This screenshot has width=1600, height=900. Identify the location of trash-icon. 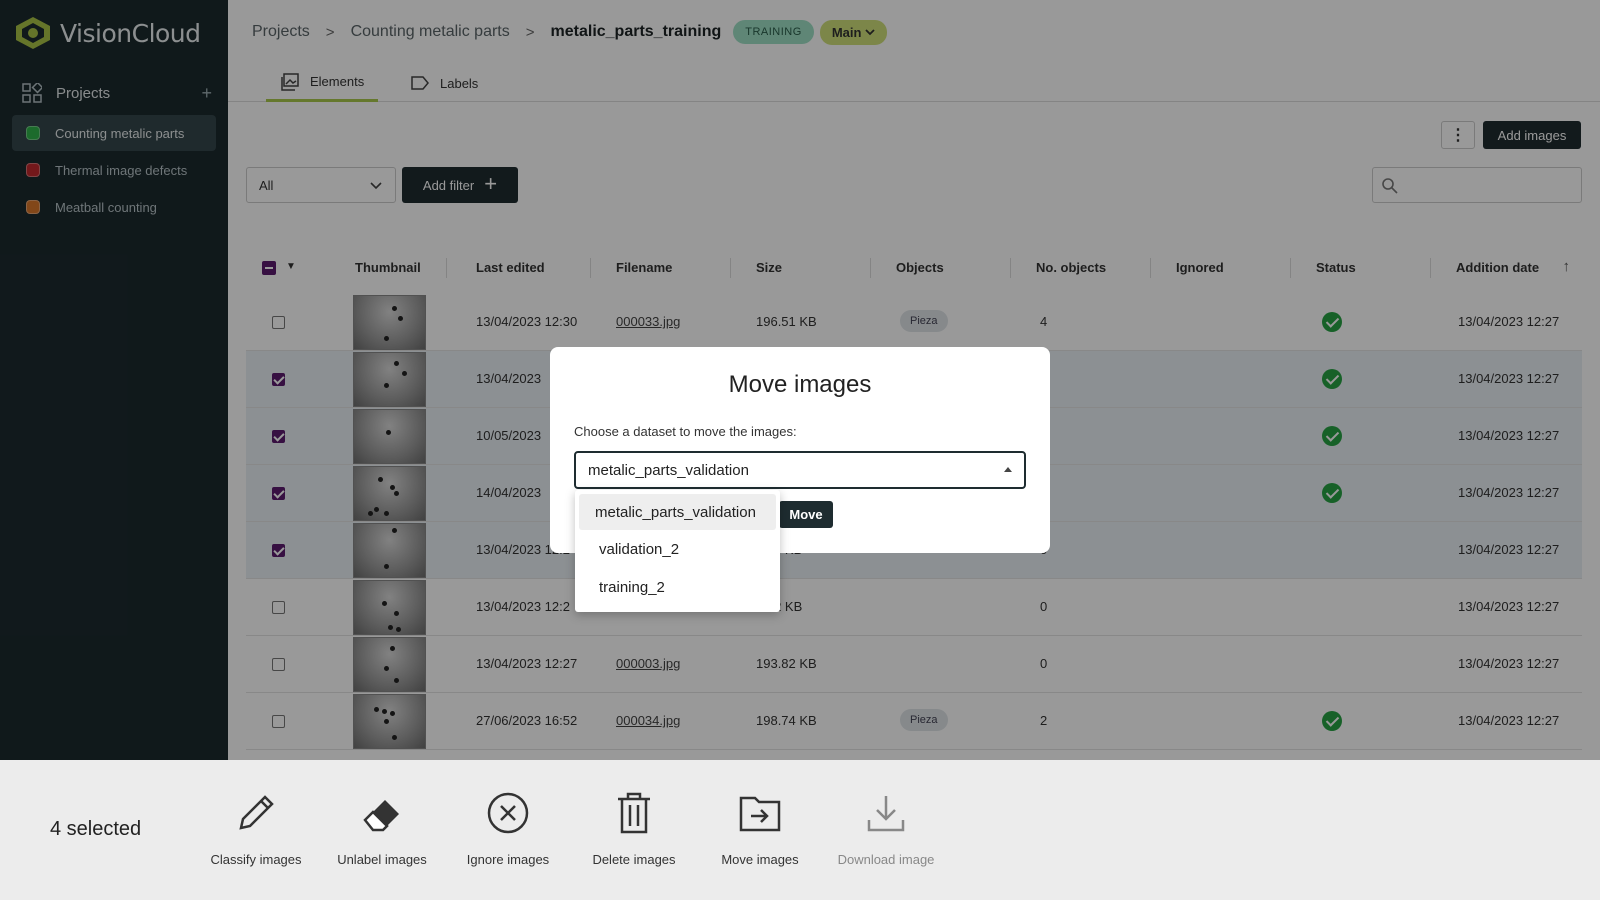
(634, 813).